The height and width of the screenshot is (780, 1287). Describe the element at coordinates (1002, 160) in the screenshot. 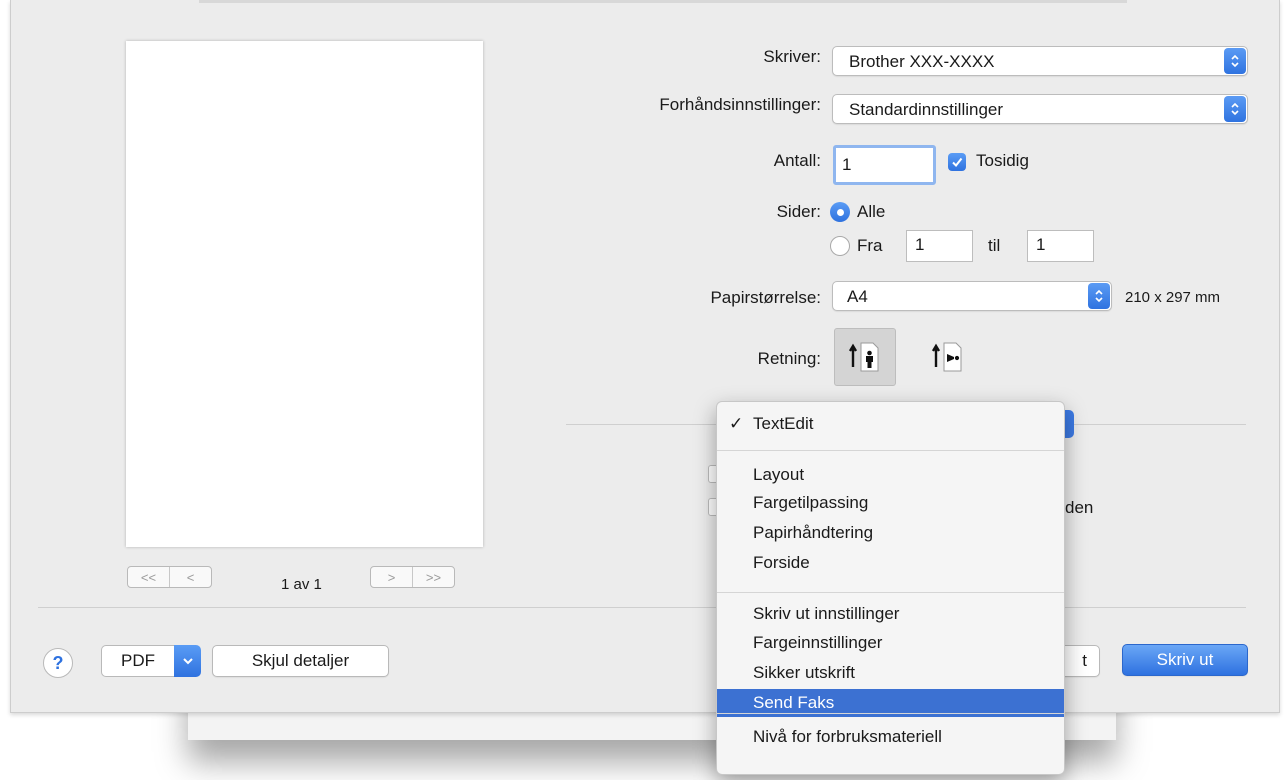

I see `duplex-label: Tosidig` at that location.